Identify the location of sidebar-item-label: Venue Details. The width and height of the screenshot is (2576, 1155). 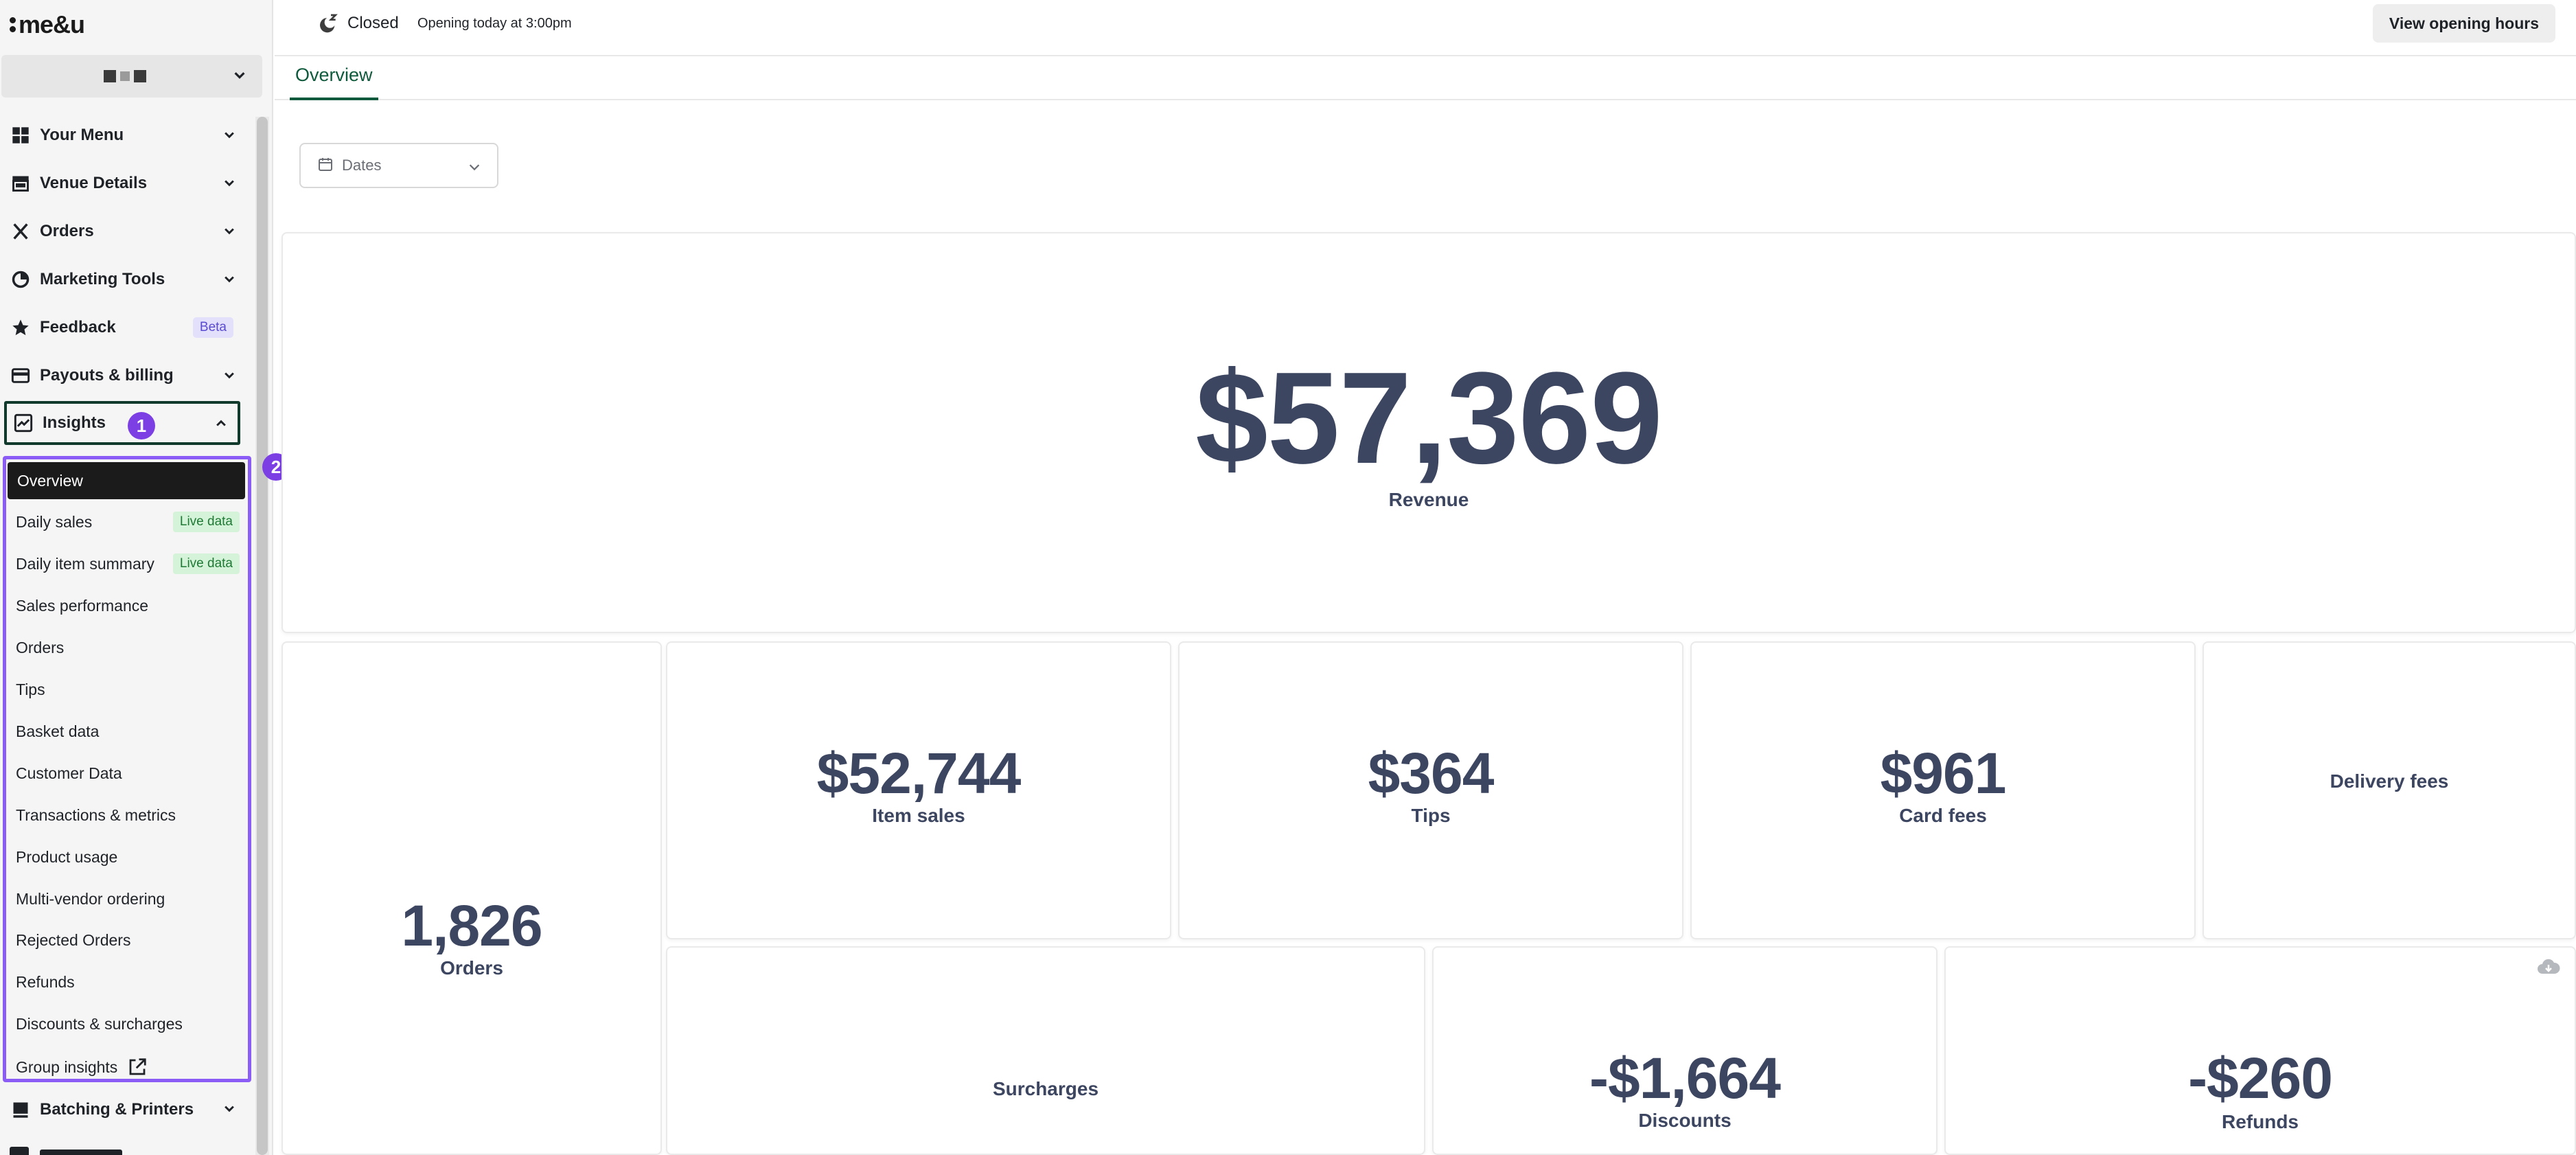
(94, 183).